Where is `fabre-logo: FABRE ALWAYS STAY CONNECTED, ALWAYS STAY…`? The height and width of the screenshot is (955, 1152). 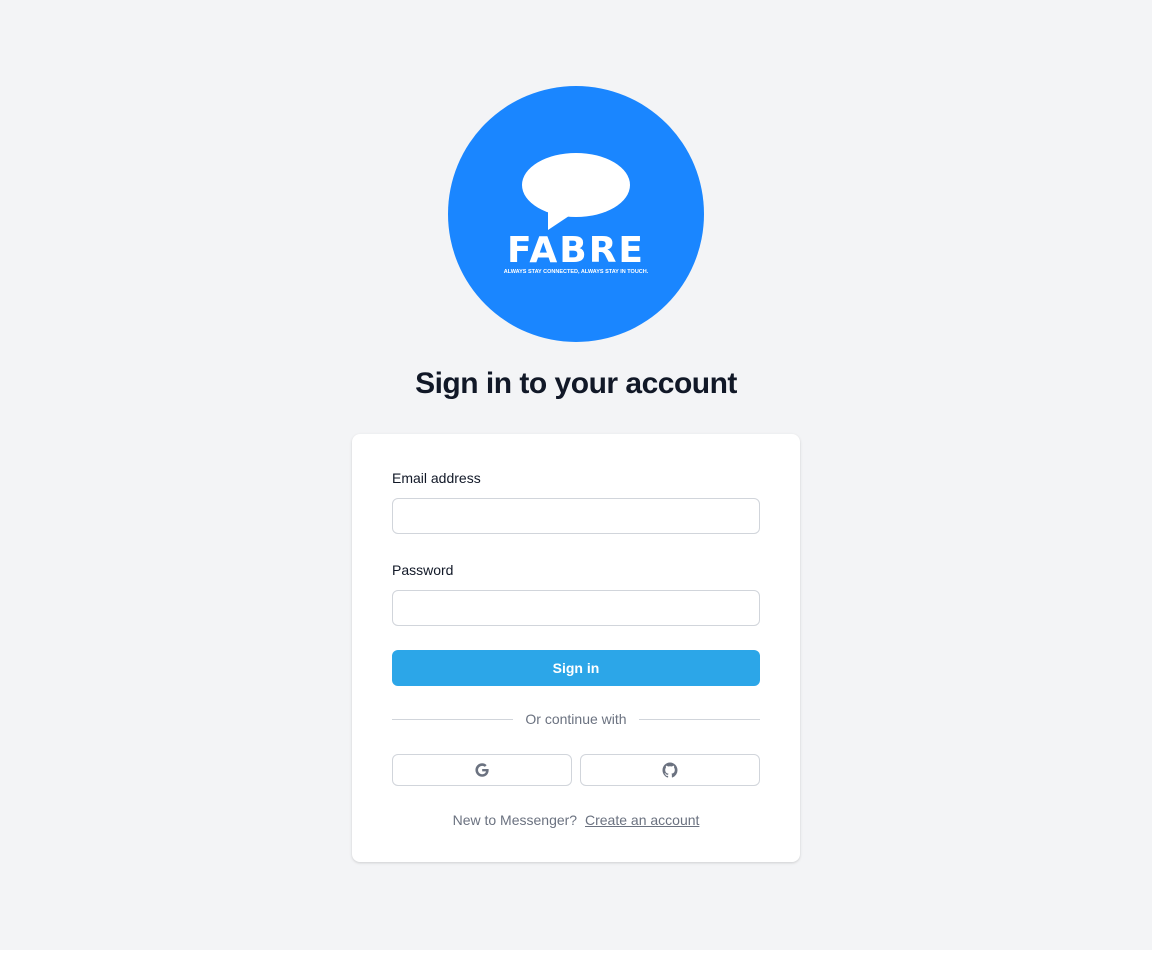 fabre-logo: FABRE ALWAYS STAY CONNECTED, ALWAYS STAY… is located at coordinates (576, 214).